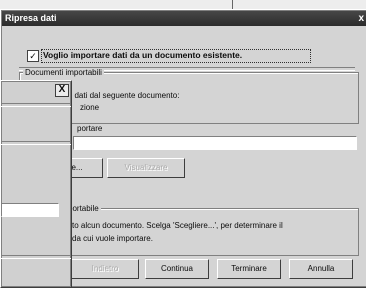 The image size is (366, 288). I want to click on import-checkbox: ✓, so click(33, 56).